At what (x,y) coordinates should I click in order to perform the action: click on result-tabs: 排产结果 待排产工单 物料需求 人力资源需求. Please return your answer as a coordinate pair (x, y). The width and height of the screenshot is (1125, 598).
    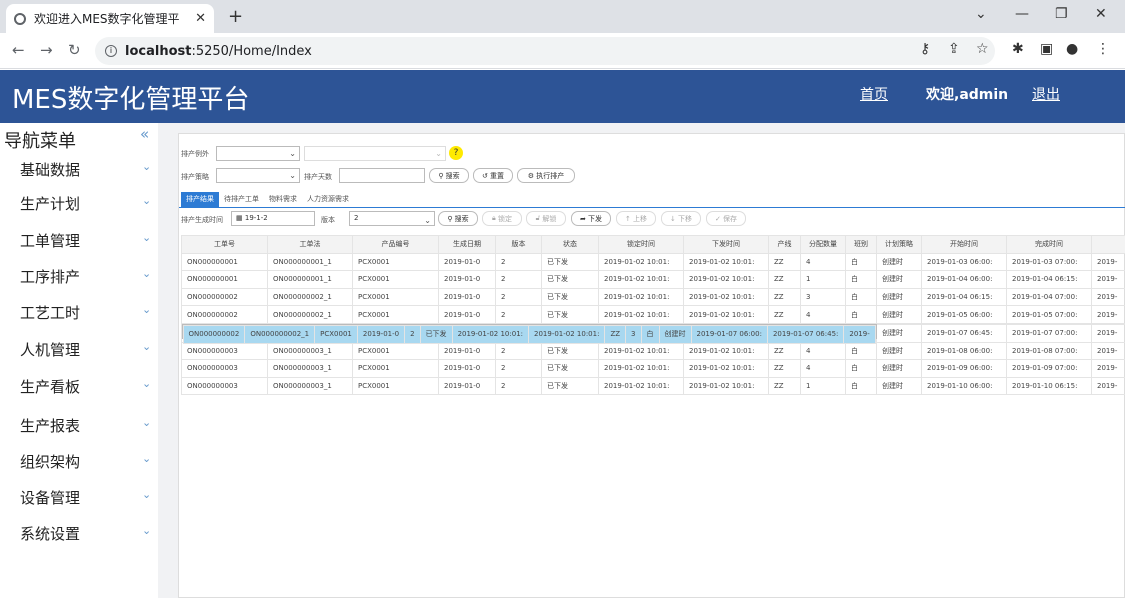
    Looking at the image, I should click on (267, 199).